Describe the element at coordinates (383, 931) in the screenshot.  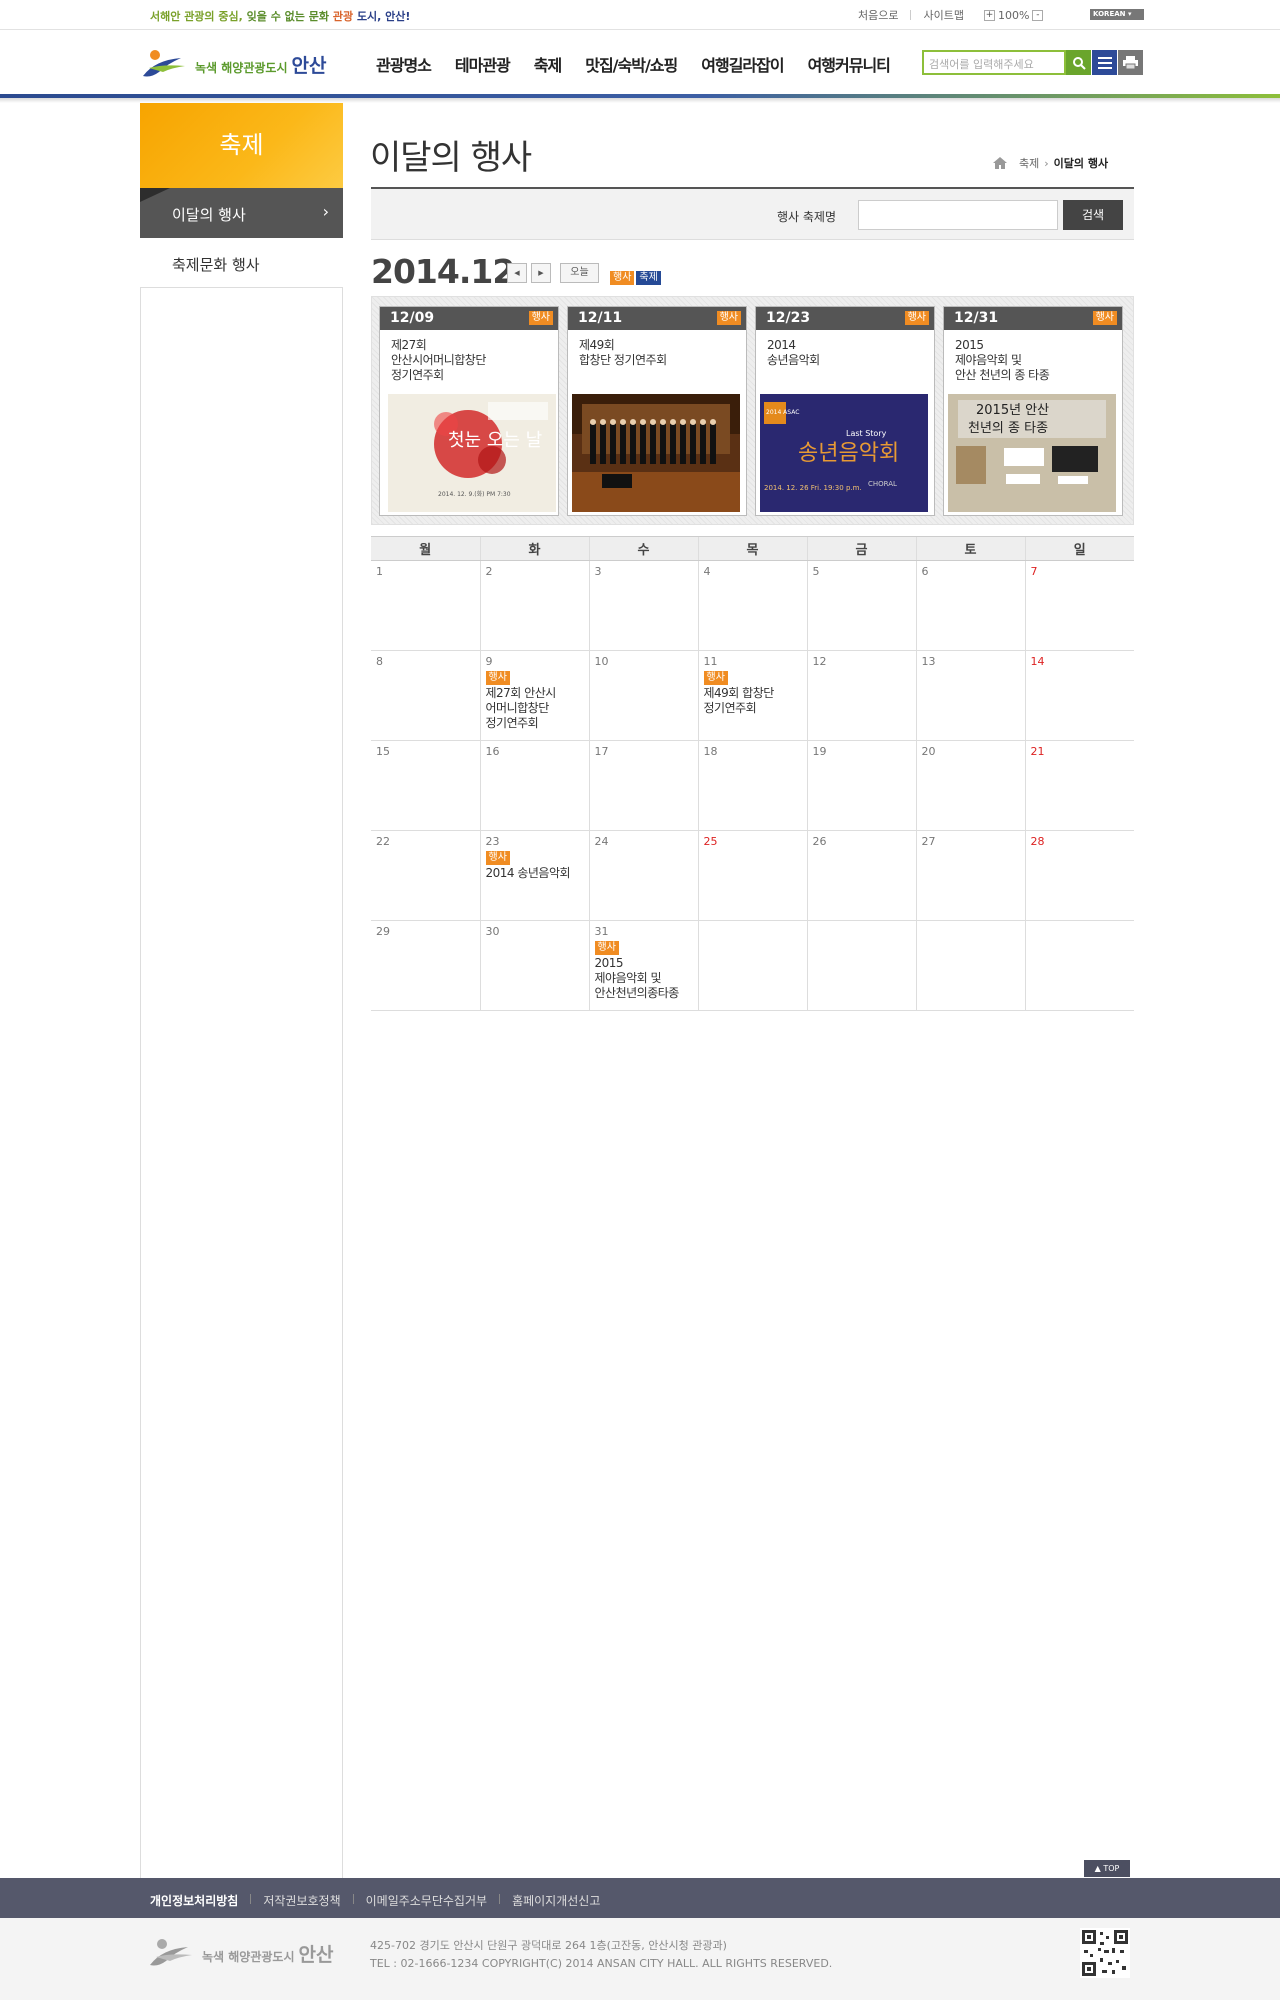
I see `day-number: 29` at that location.